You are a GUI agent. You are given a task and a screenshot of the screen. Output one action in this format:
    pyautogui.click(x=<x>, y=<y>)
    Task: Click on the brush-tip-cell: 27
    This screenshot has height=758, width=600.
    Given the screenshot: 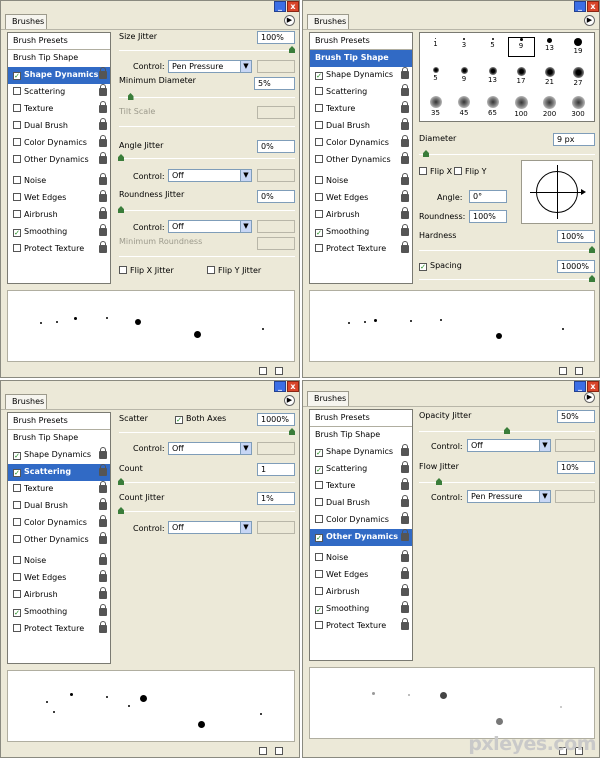 What is the action you would take?
    pyautogui.click(x=578, y=76)
    